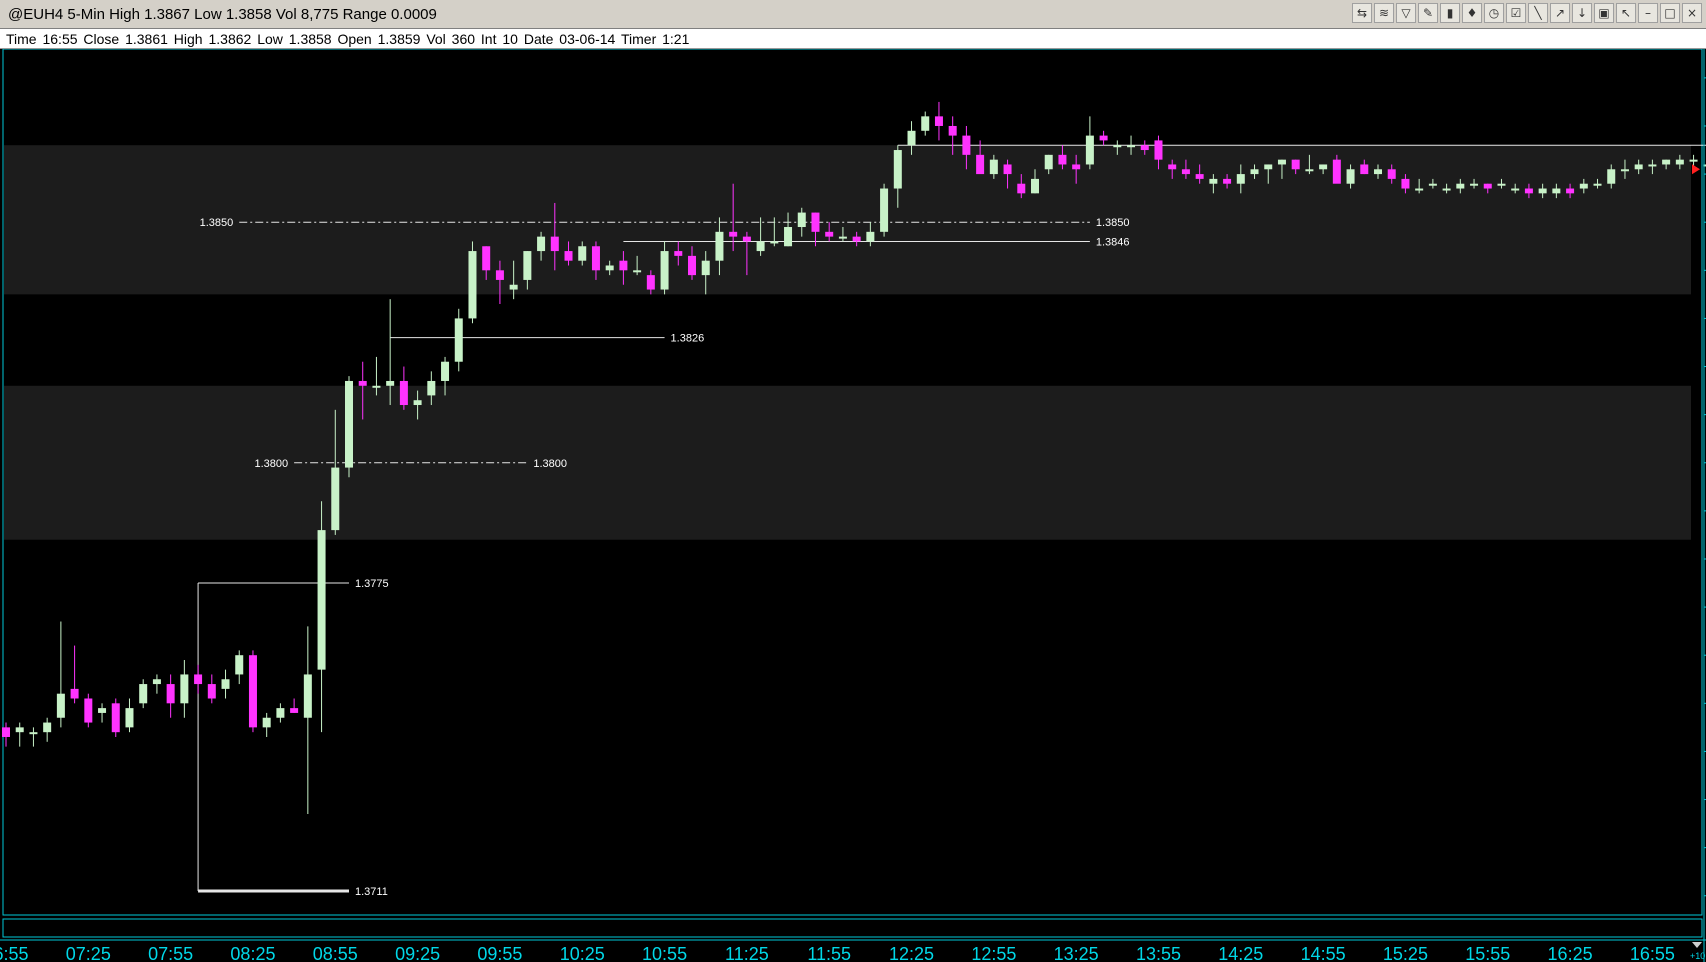 The image size is (1706, 962). I want to click on down-arrow-icon: ↓, so click(1582, 13).